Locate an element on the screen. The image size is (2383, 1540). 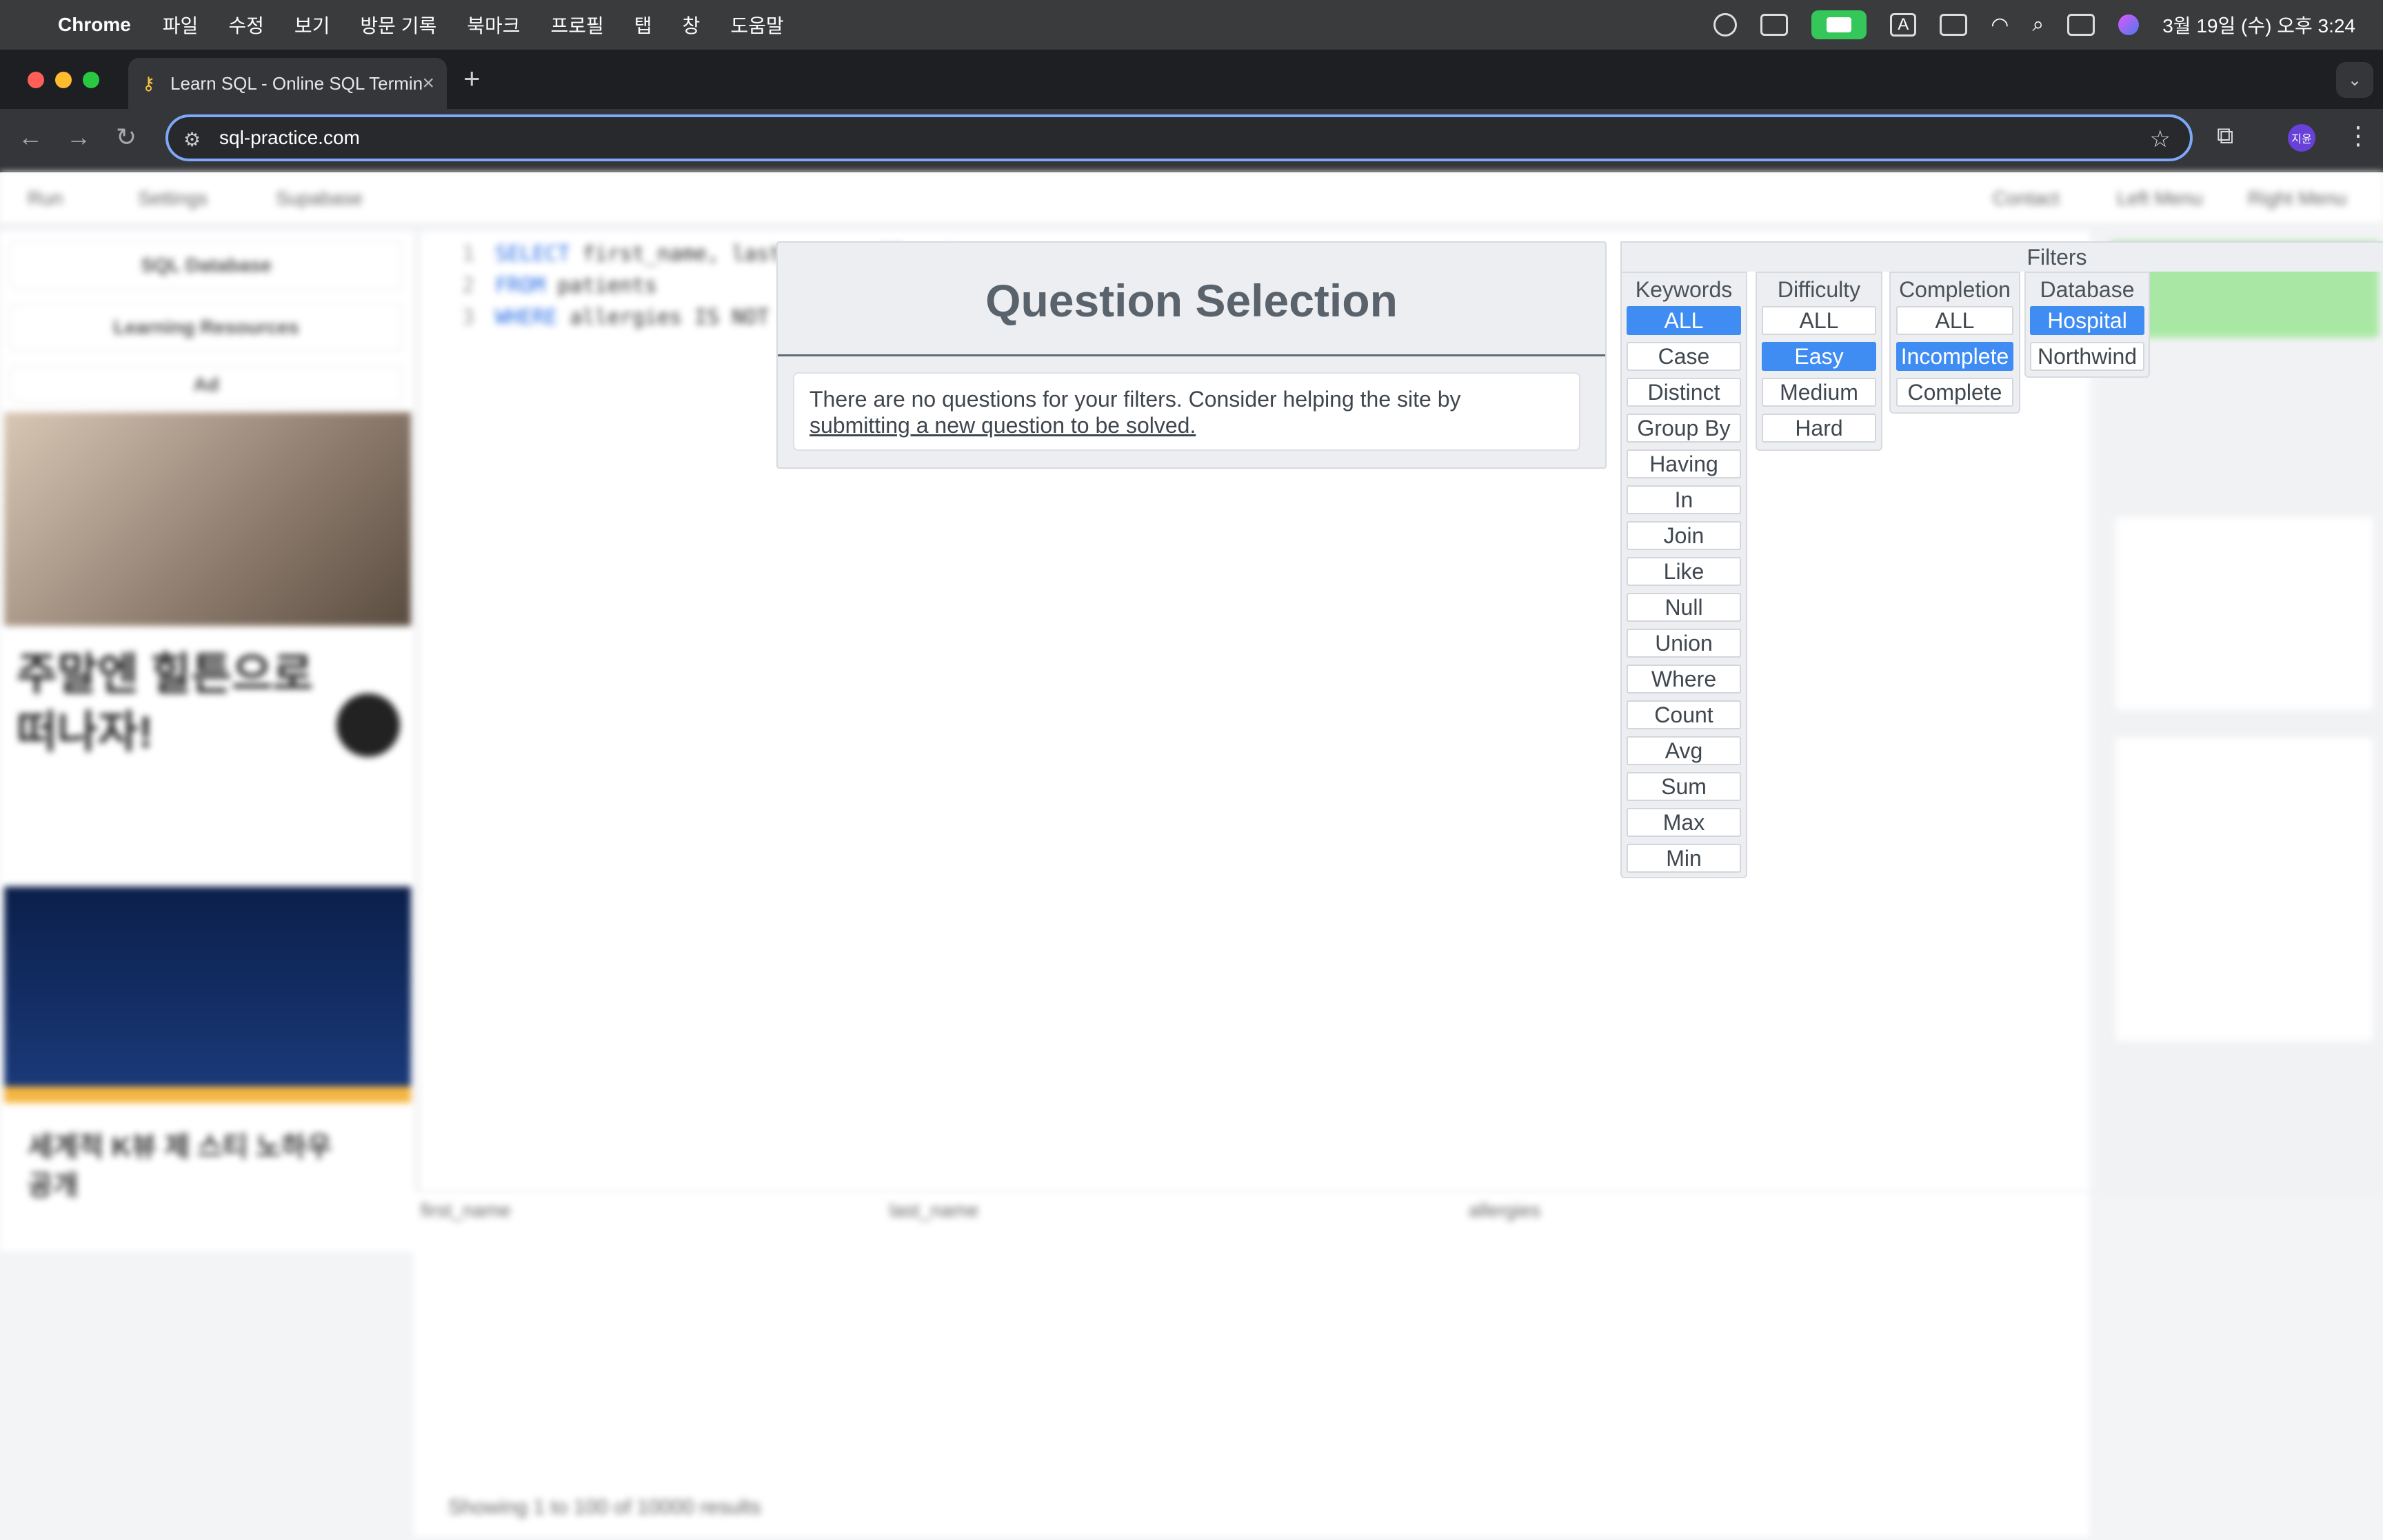
siri-icon is located at coordinates (2129, 25).